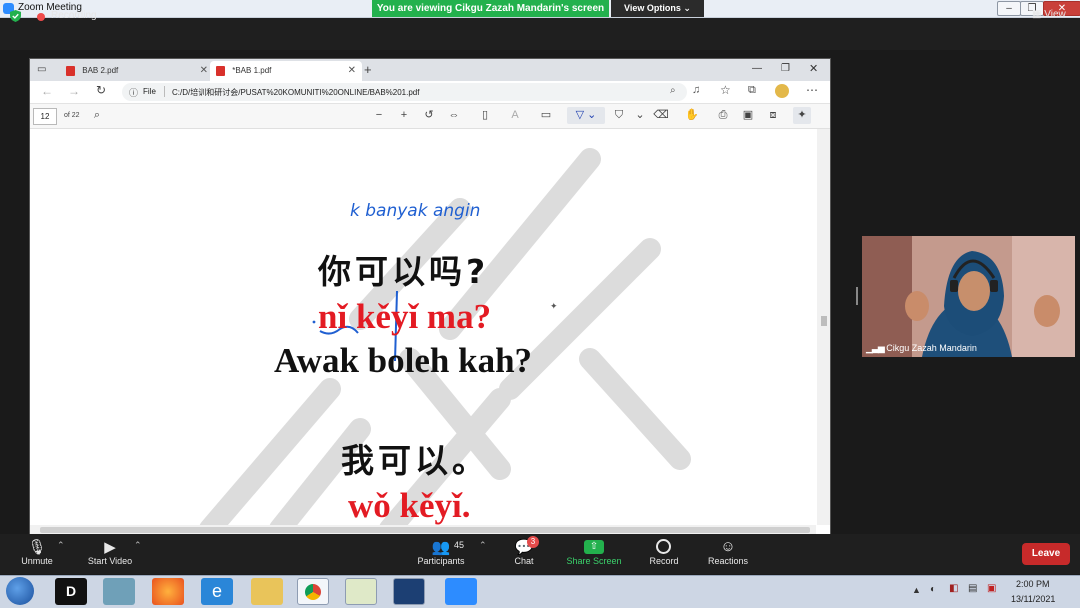 Image resolution: width=1080 pixels, height=608 pixels. Describe the element at coordinates (594, 561) in the screenshot. I see `share-screen-button: Share Screen` at that location.